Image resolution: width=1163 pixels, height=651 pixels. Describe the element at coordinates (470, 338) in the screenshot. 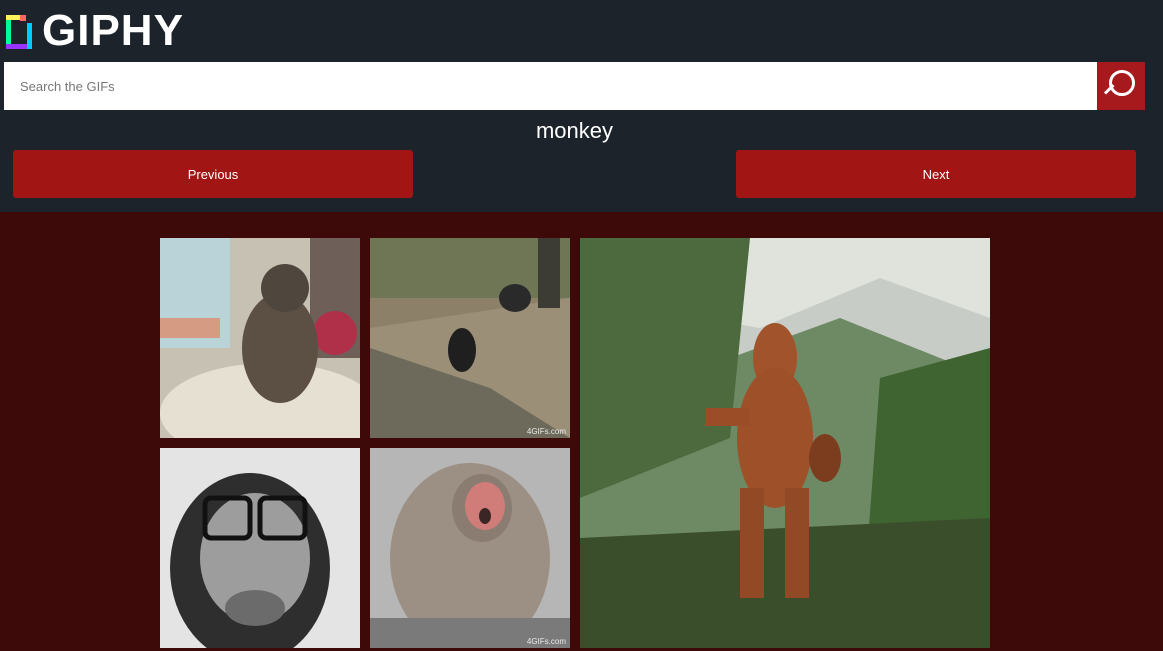

I see `gif-monkeys-river: 4GIFs.com` at that location.